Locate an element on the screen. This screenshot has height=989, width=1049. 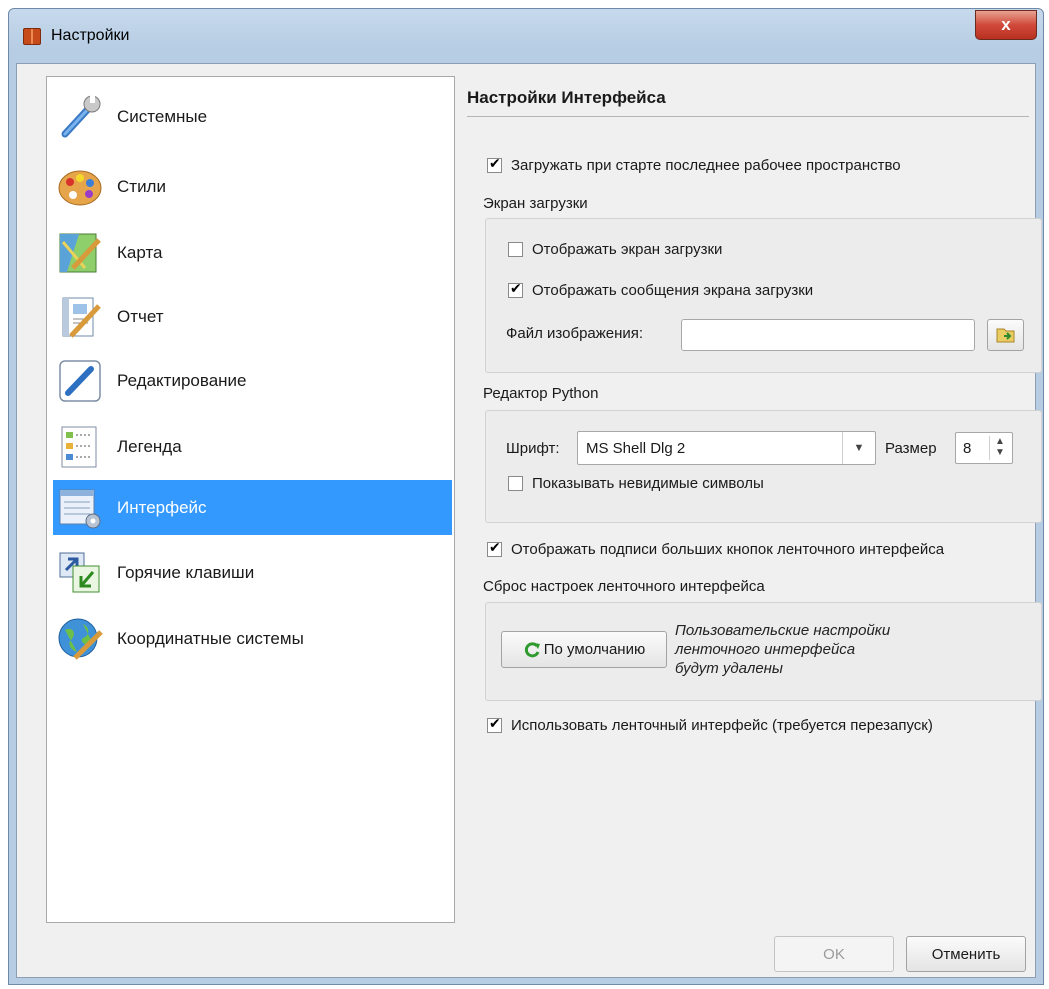
show-messages-checkbox is located at coordinates (515, 289).